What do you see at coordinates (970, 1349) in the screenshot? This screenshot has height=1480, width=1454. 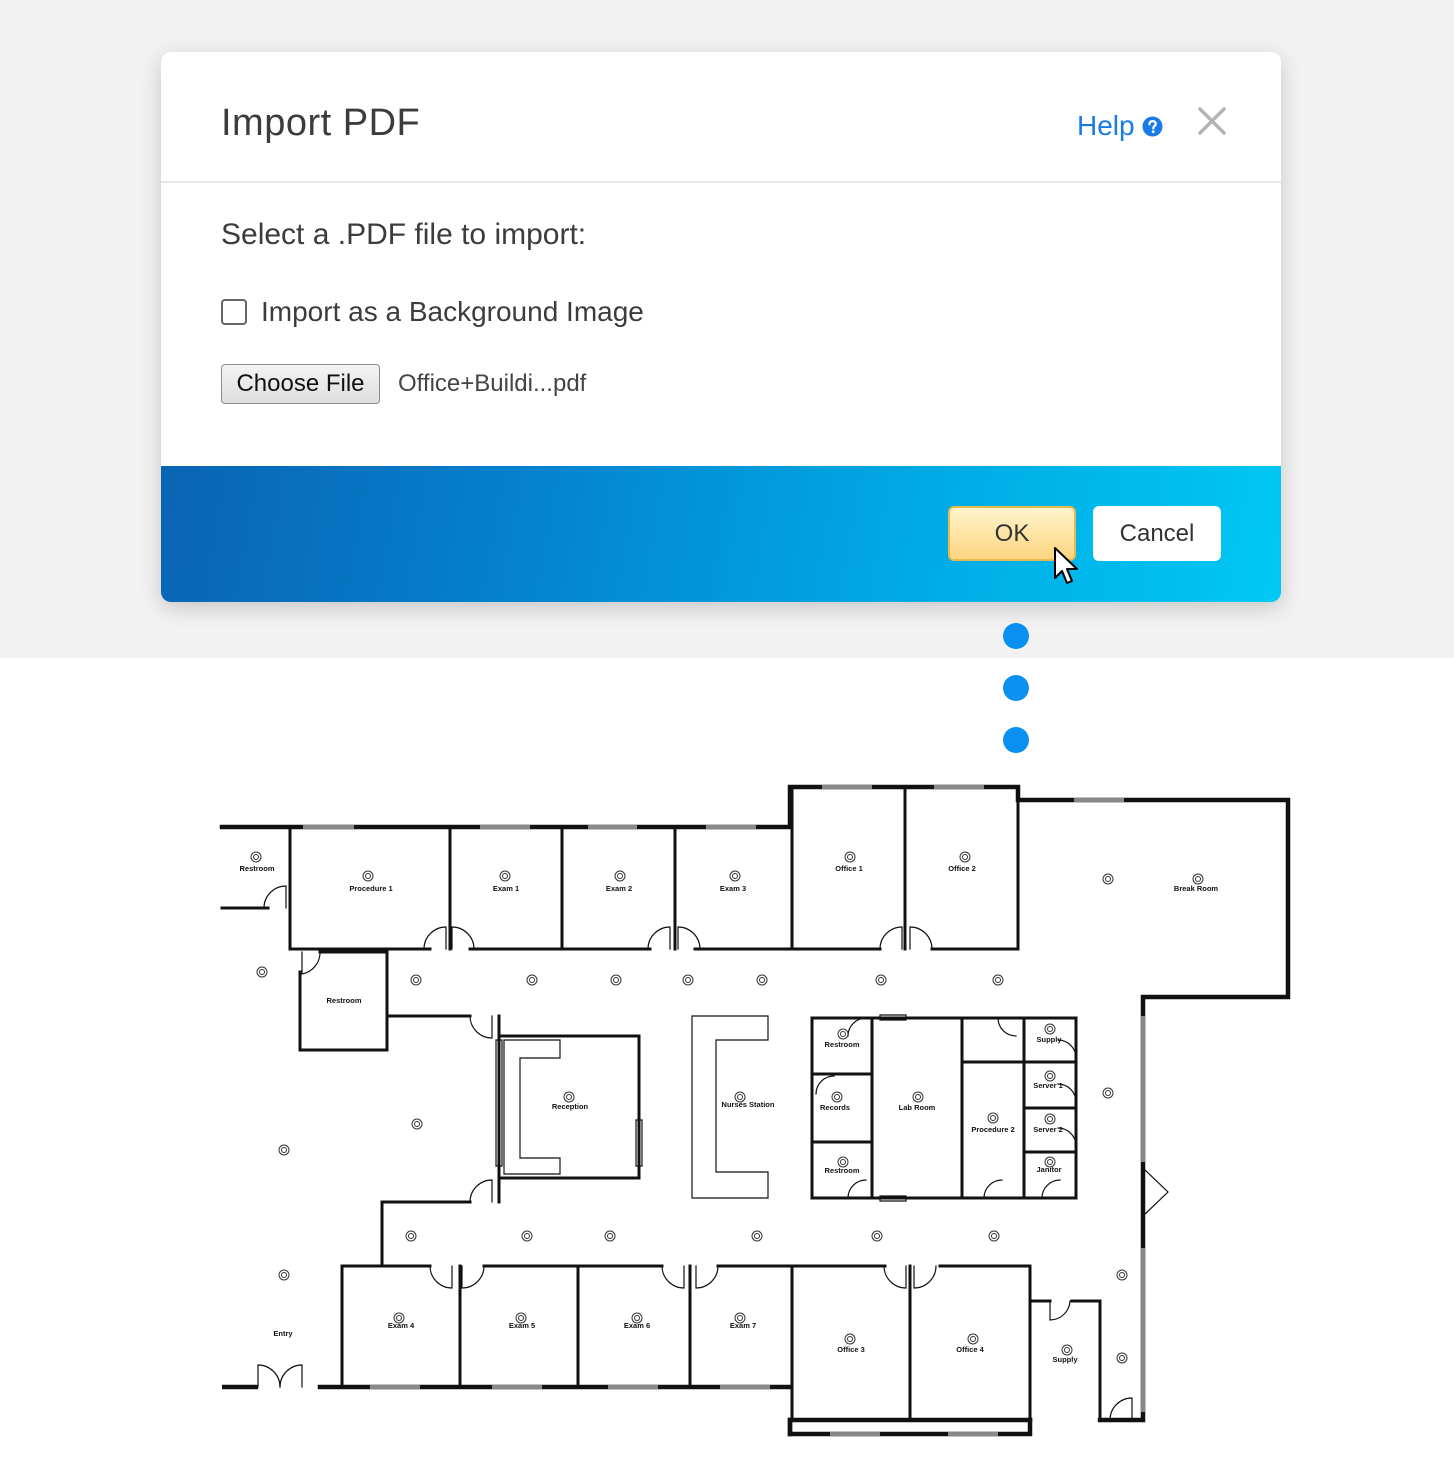 I see `room-label: Office 4` at bounding box center [970, 1349].